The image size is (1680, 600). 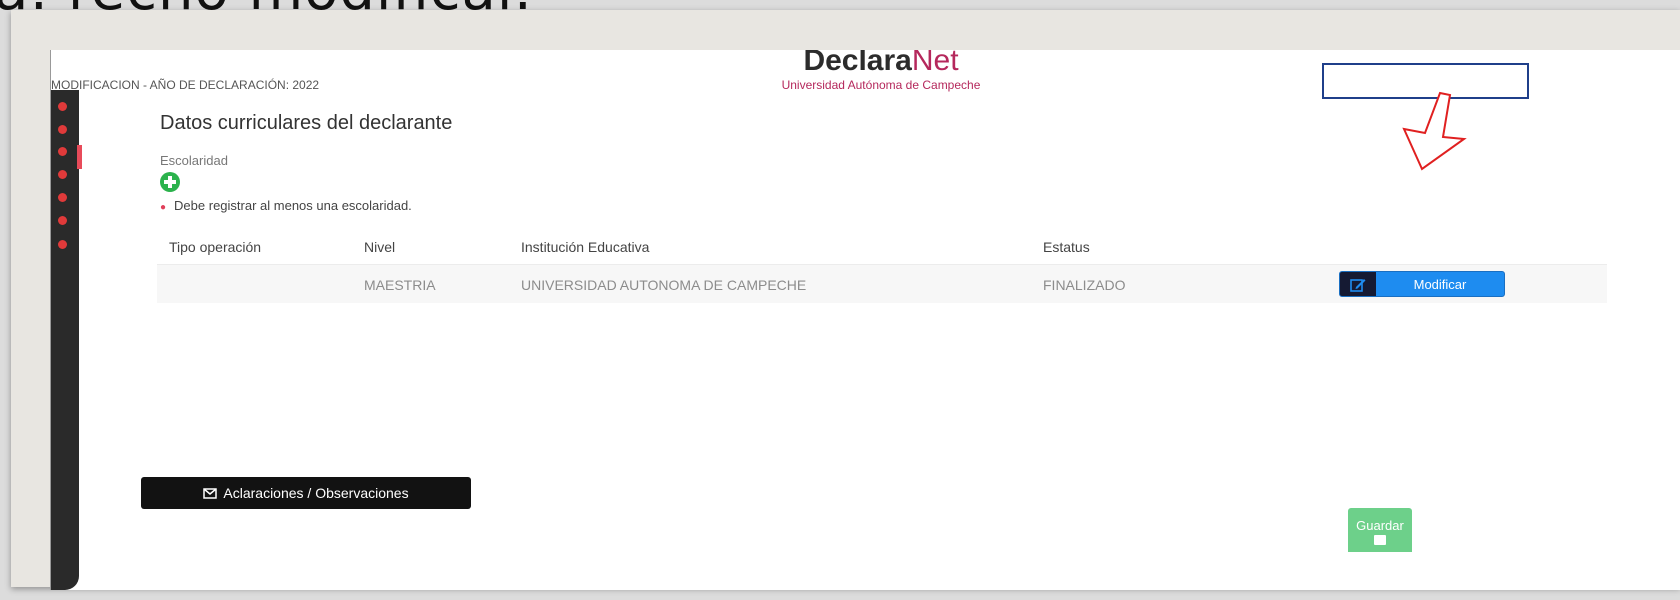 What do you see at coordinates (293, 205) in the screenshot?
I see `validation-text: Debe registrar al menos una escolaridad.` at bounding box center [293, 205].